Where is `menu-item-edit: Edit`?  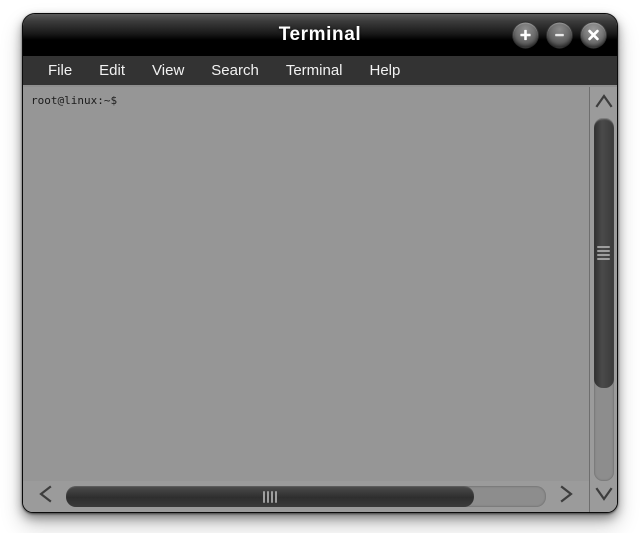 menu-item-edit: Edit is located at coordinates (112, 70).